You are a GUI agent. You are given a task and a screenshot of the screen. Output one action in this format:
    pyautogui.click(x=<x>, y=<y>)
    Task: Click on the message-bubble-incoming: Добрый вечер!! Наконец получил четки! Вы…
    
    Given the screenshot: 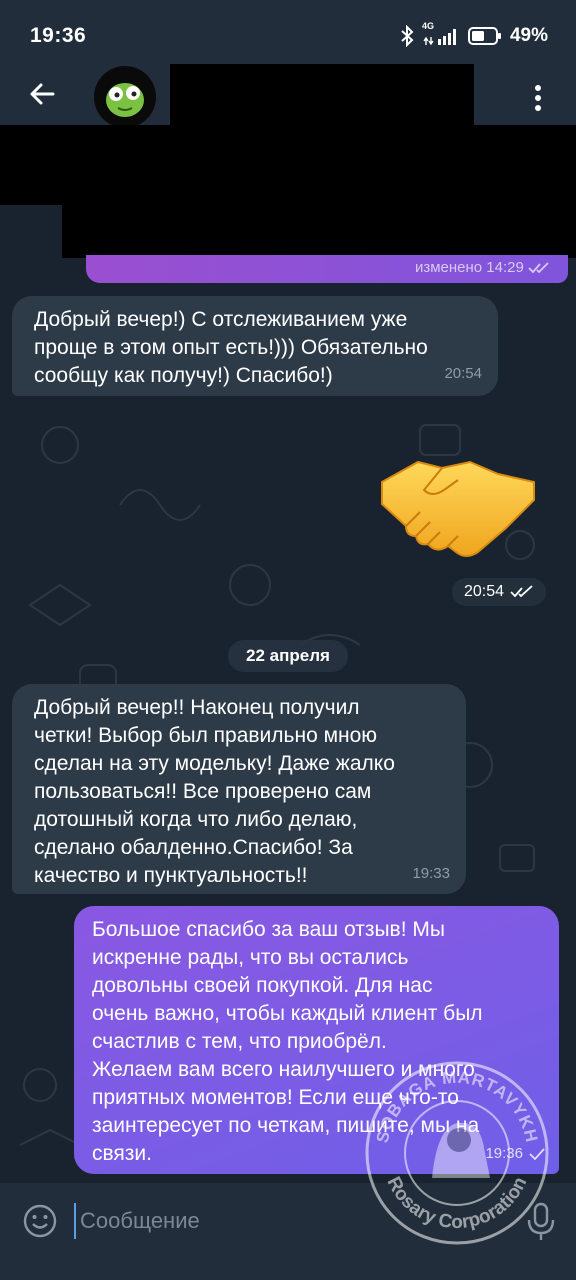 What is the action you would take?
    pyautogui.click(x=239, y=789)
    